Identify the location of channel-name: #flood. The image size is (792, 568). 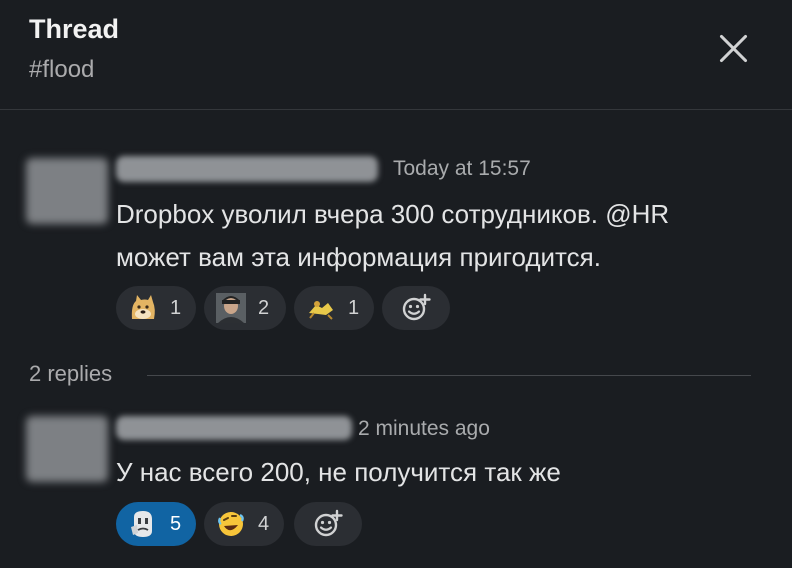
(61, 70).